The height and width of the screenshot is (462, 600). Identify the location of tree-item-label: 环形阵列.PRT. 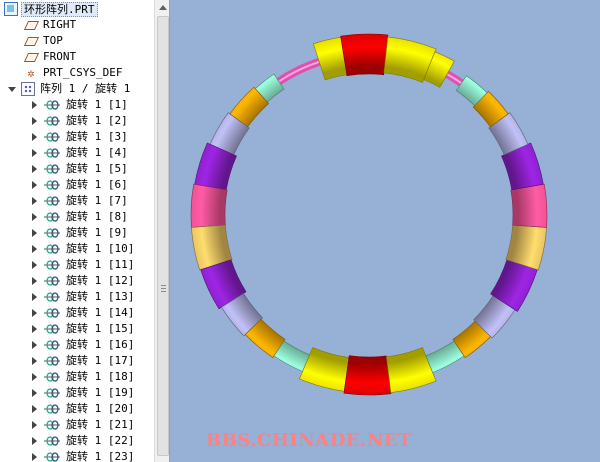
(59, 9).